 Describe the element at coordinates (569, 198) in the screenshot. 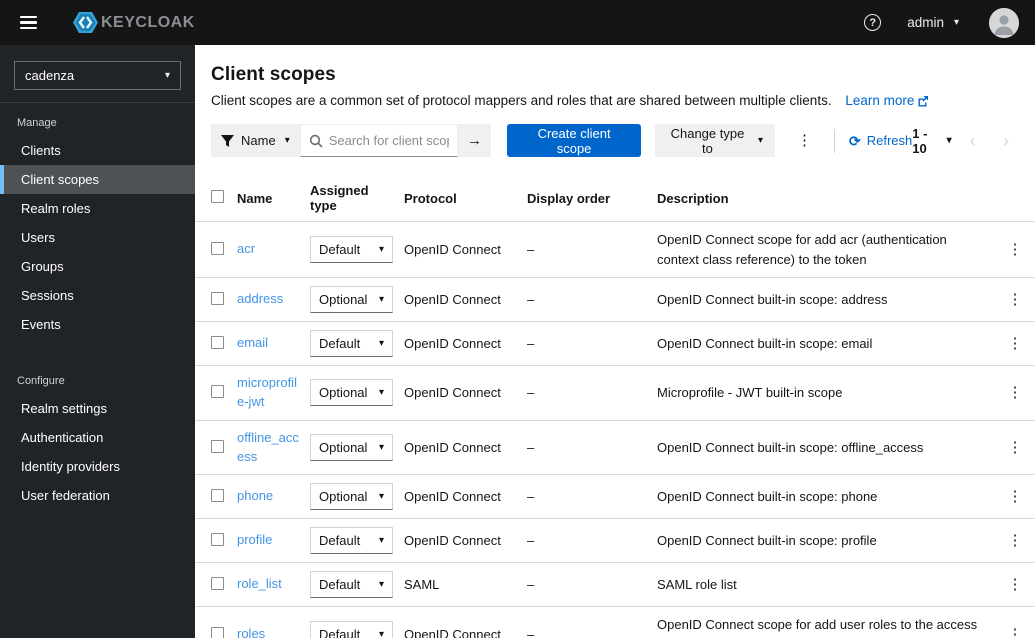

I see `column-header-display-order: Display order` at that location.